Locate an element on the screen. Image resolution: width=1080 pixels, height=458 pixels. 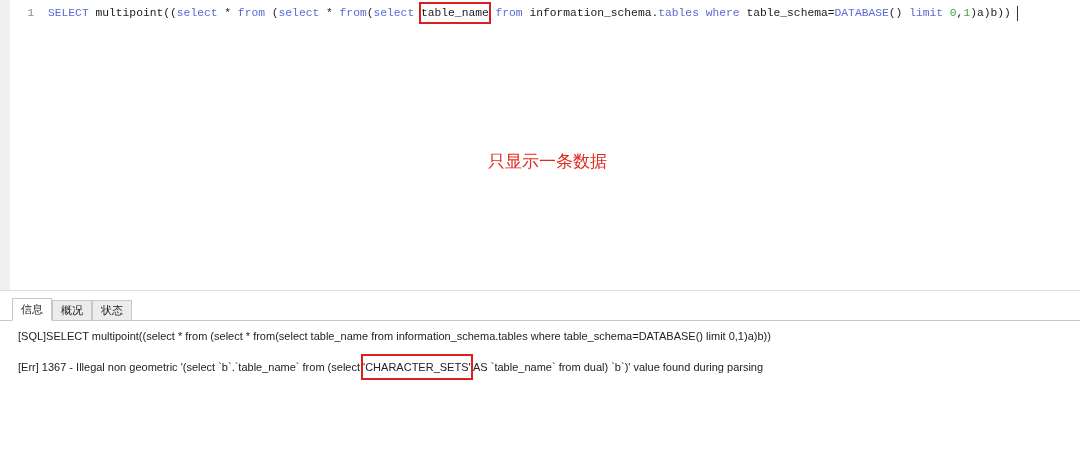
annotation-text: 只显示一条数据 is located at coordinates (547, 162).